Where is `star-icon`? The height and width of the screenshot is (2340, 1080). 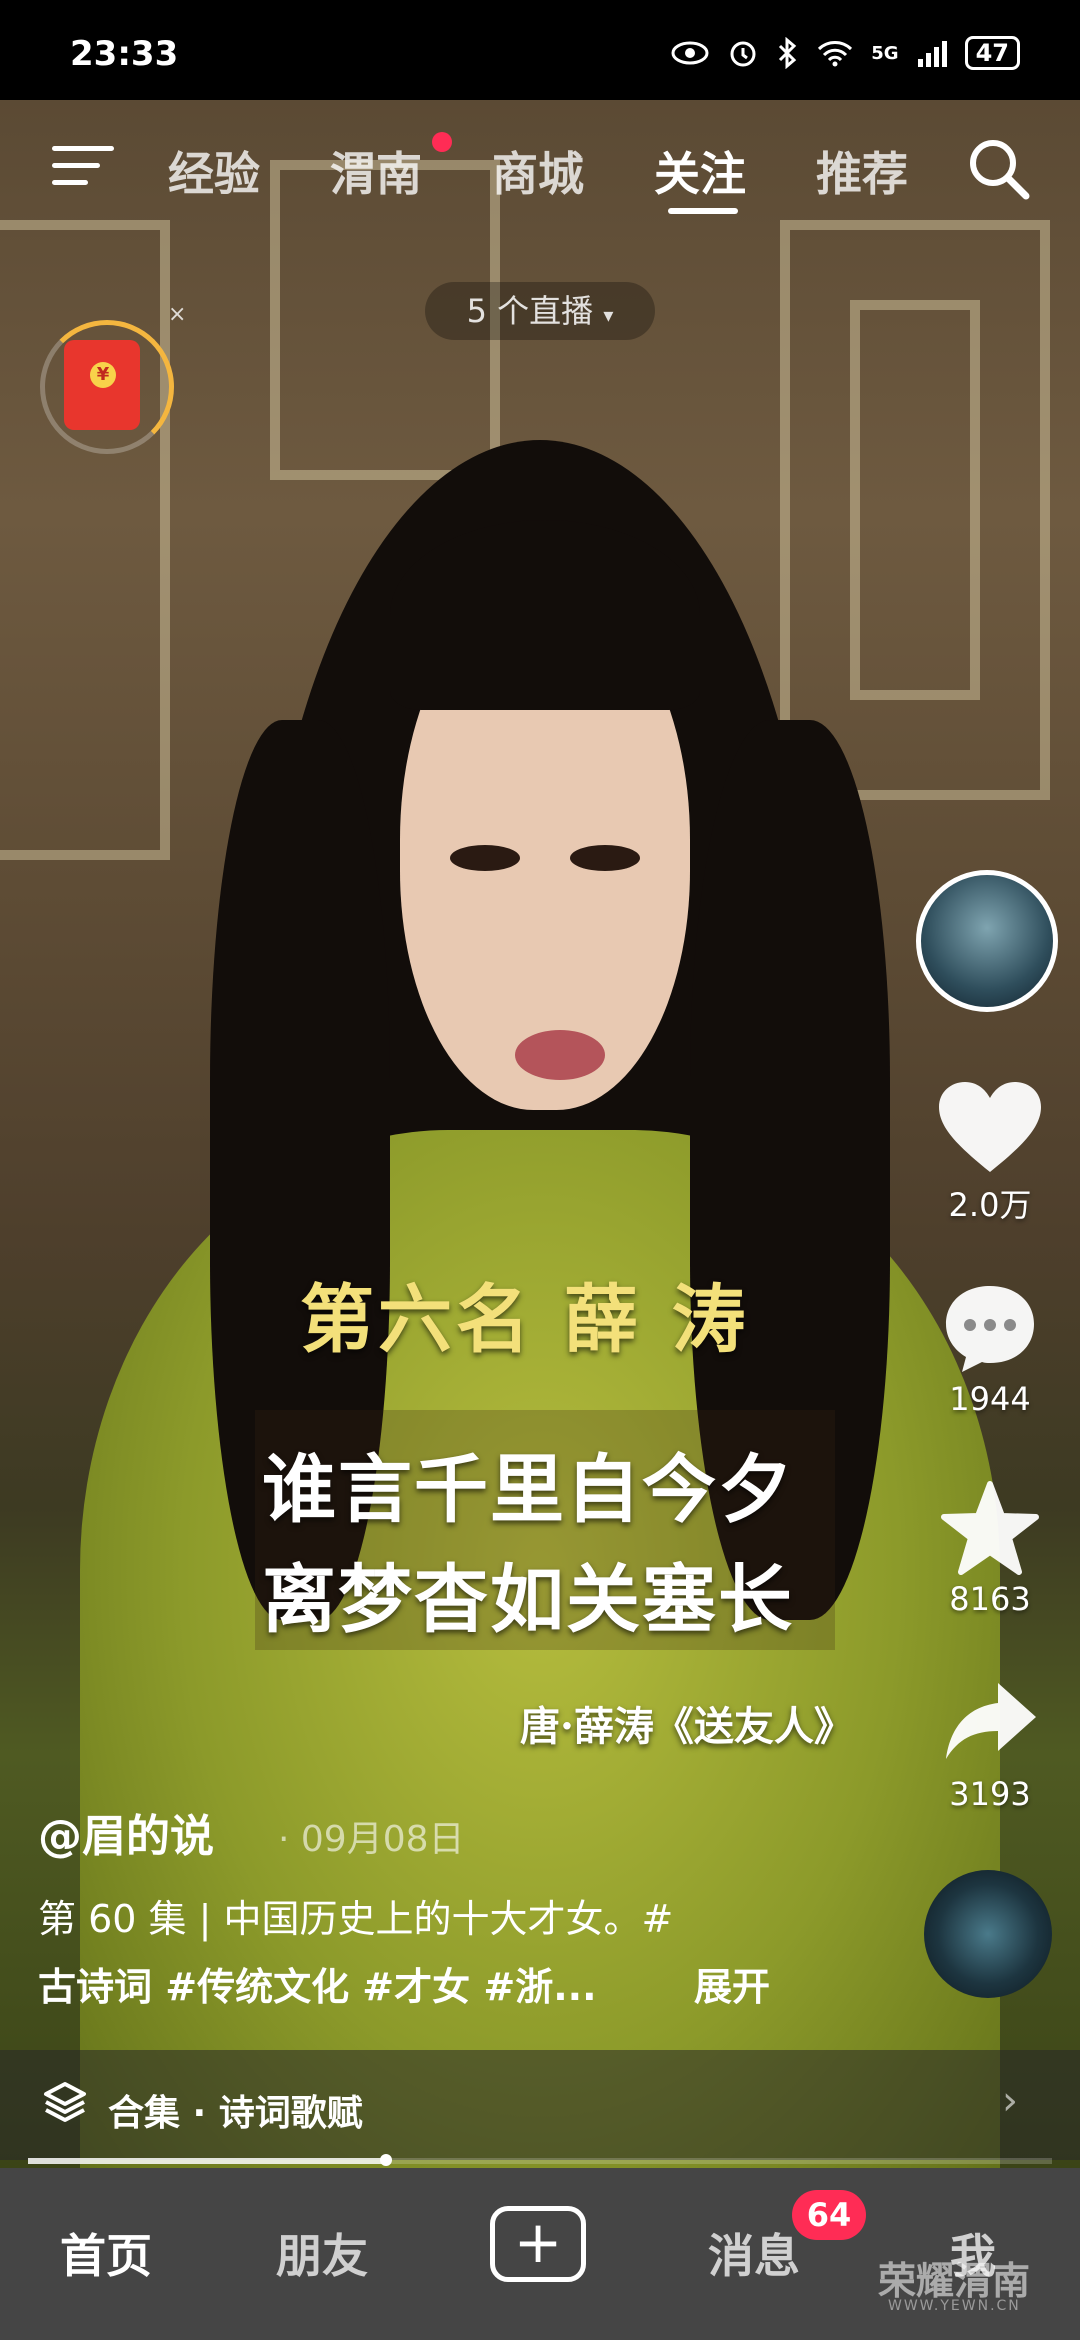
star-icon is located at coordinates (990, 1528).